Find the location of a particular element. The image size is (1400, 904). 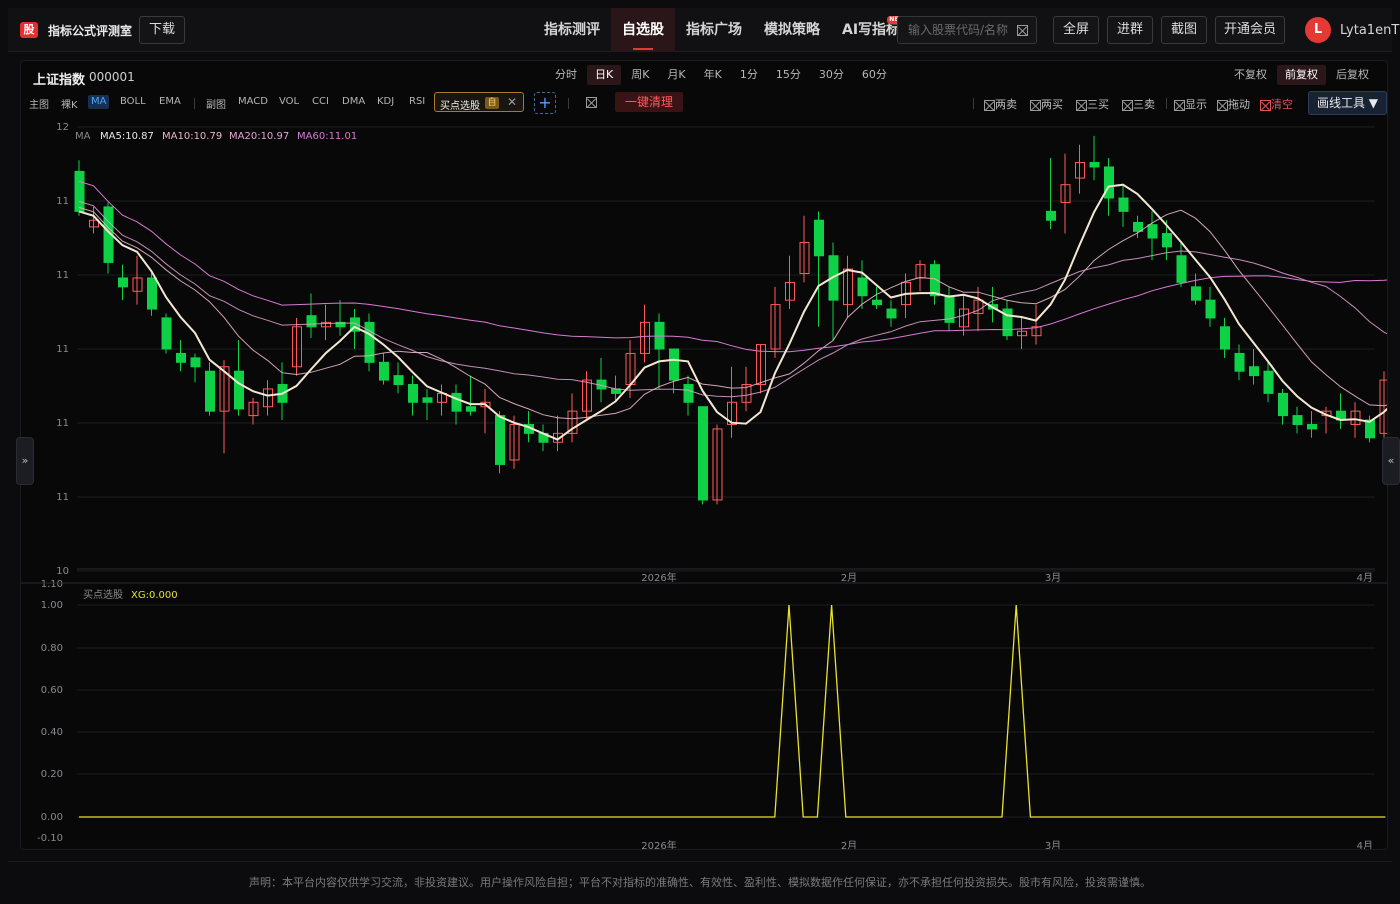

sub-y-tick-label: 1.00 is located at coordinates (52, 605).